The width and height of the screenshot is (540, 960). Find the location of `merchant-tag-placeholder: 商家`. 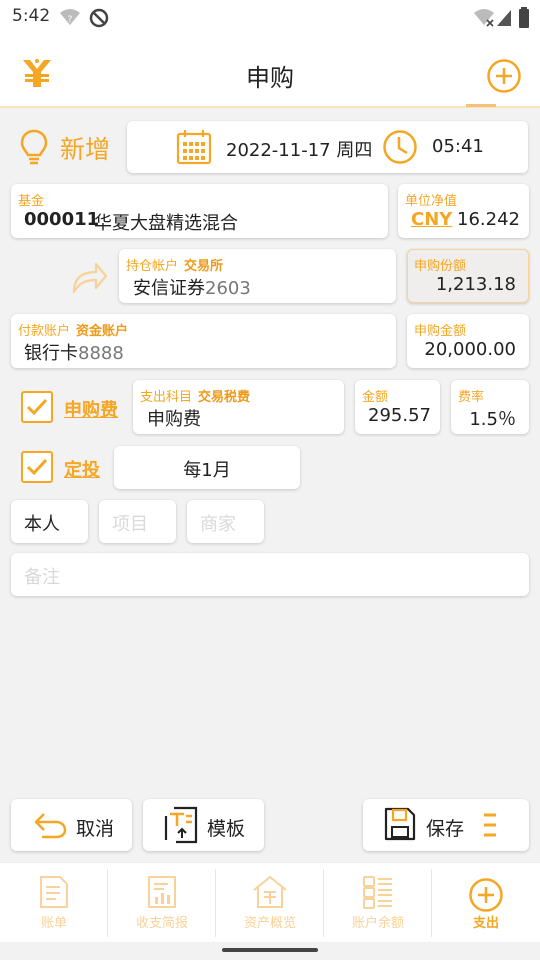

merchant-tag-placeholder: 商家 is located at coordinates (218, 524).